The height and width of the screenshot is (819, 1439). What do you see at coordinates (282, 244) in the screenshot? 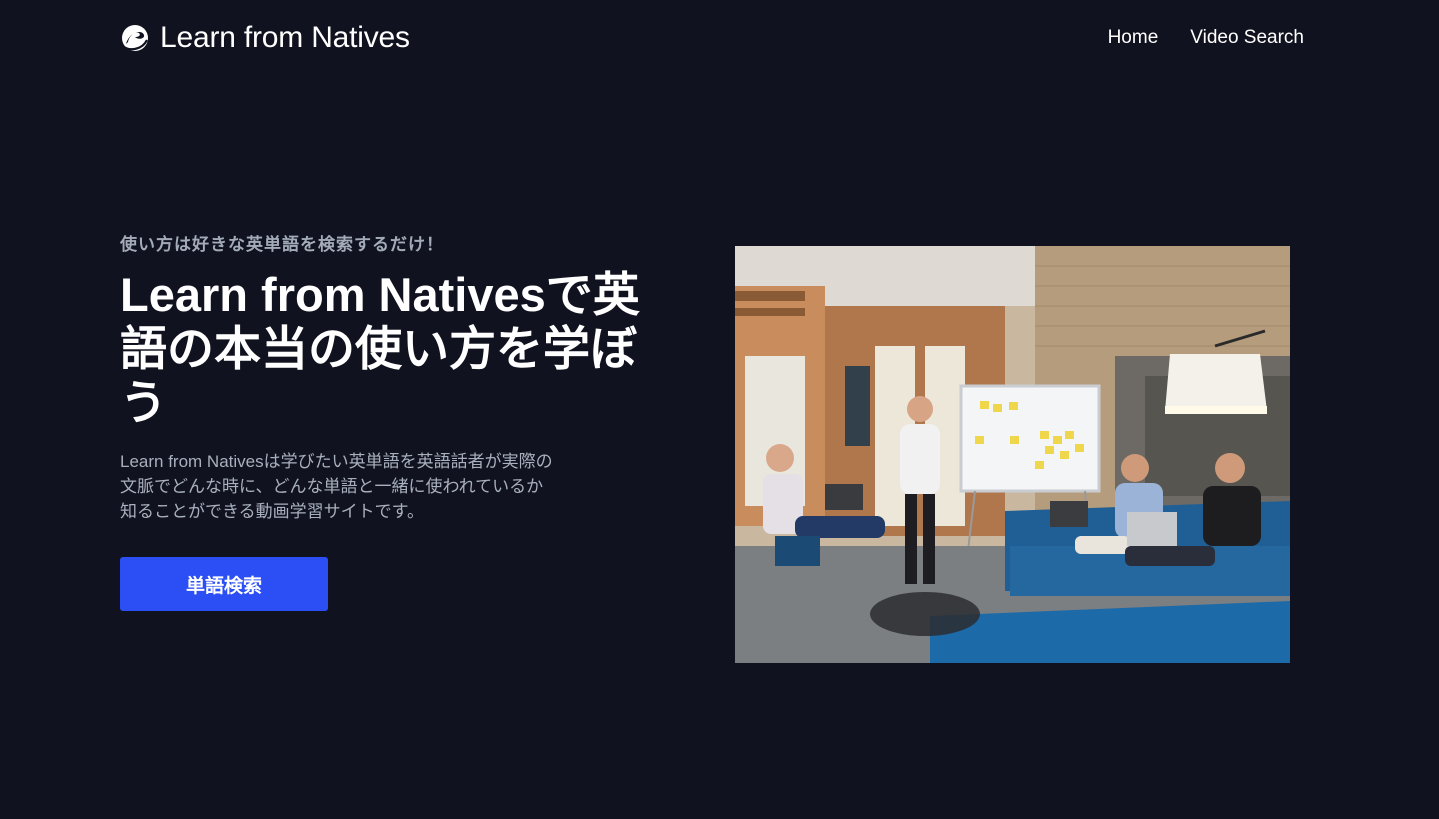
I see `hero-eyebrow: 使い方は好きな英単語を検索するだけ！` at bounding box center [282, 244].